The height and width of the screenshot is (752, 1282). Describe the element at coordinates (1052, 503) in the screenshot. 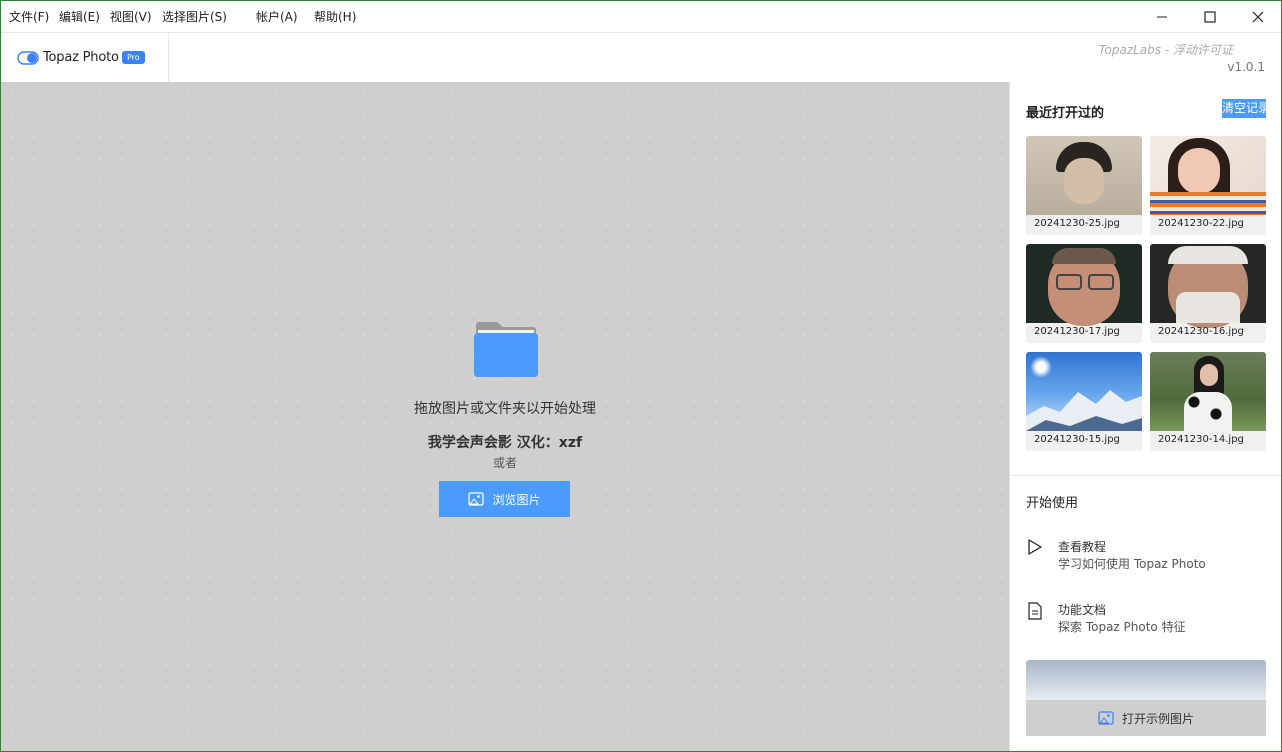

I see `get-started-title: 开始使用` at that location.